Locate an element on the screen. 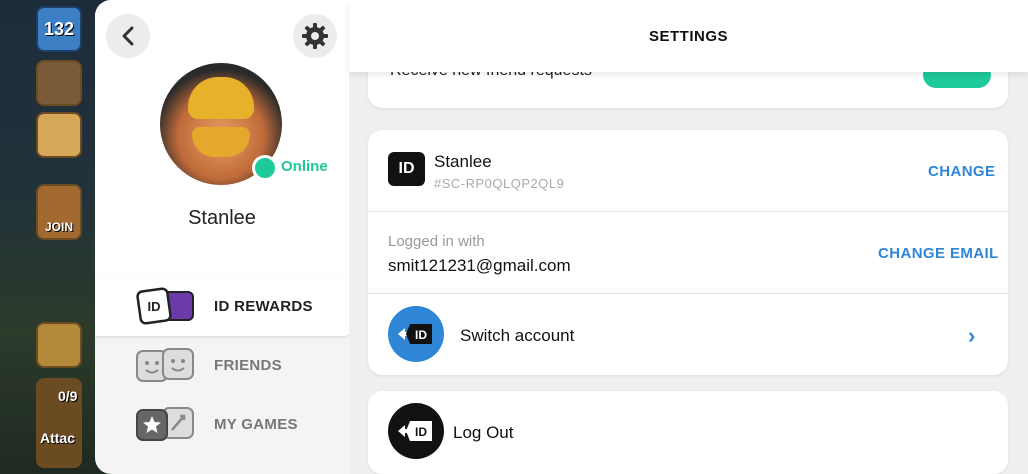 This screenshot has width=1028, height=474. logout-label: Log Out is located at coordinates (483, 433).